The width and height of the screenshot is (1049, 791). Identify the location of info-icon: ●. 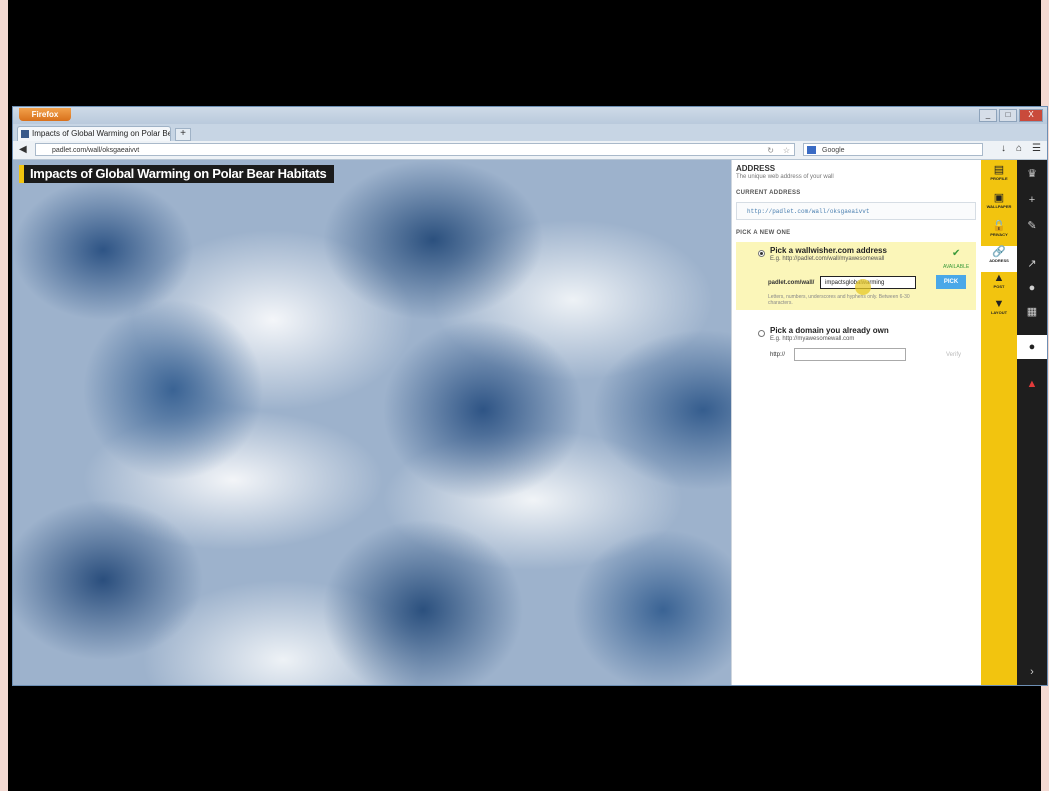
(1032, 288).